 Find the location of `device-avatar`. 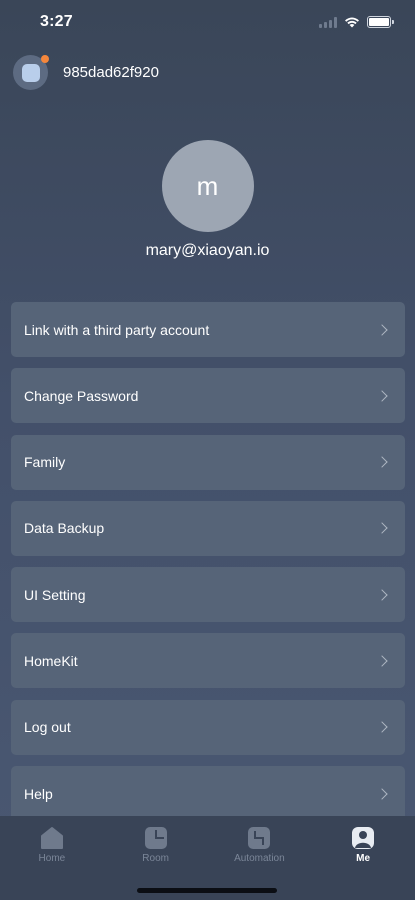

device-avatar is located at coordinates (31, 72).